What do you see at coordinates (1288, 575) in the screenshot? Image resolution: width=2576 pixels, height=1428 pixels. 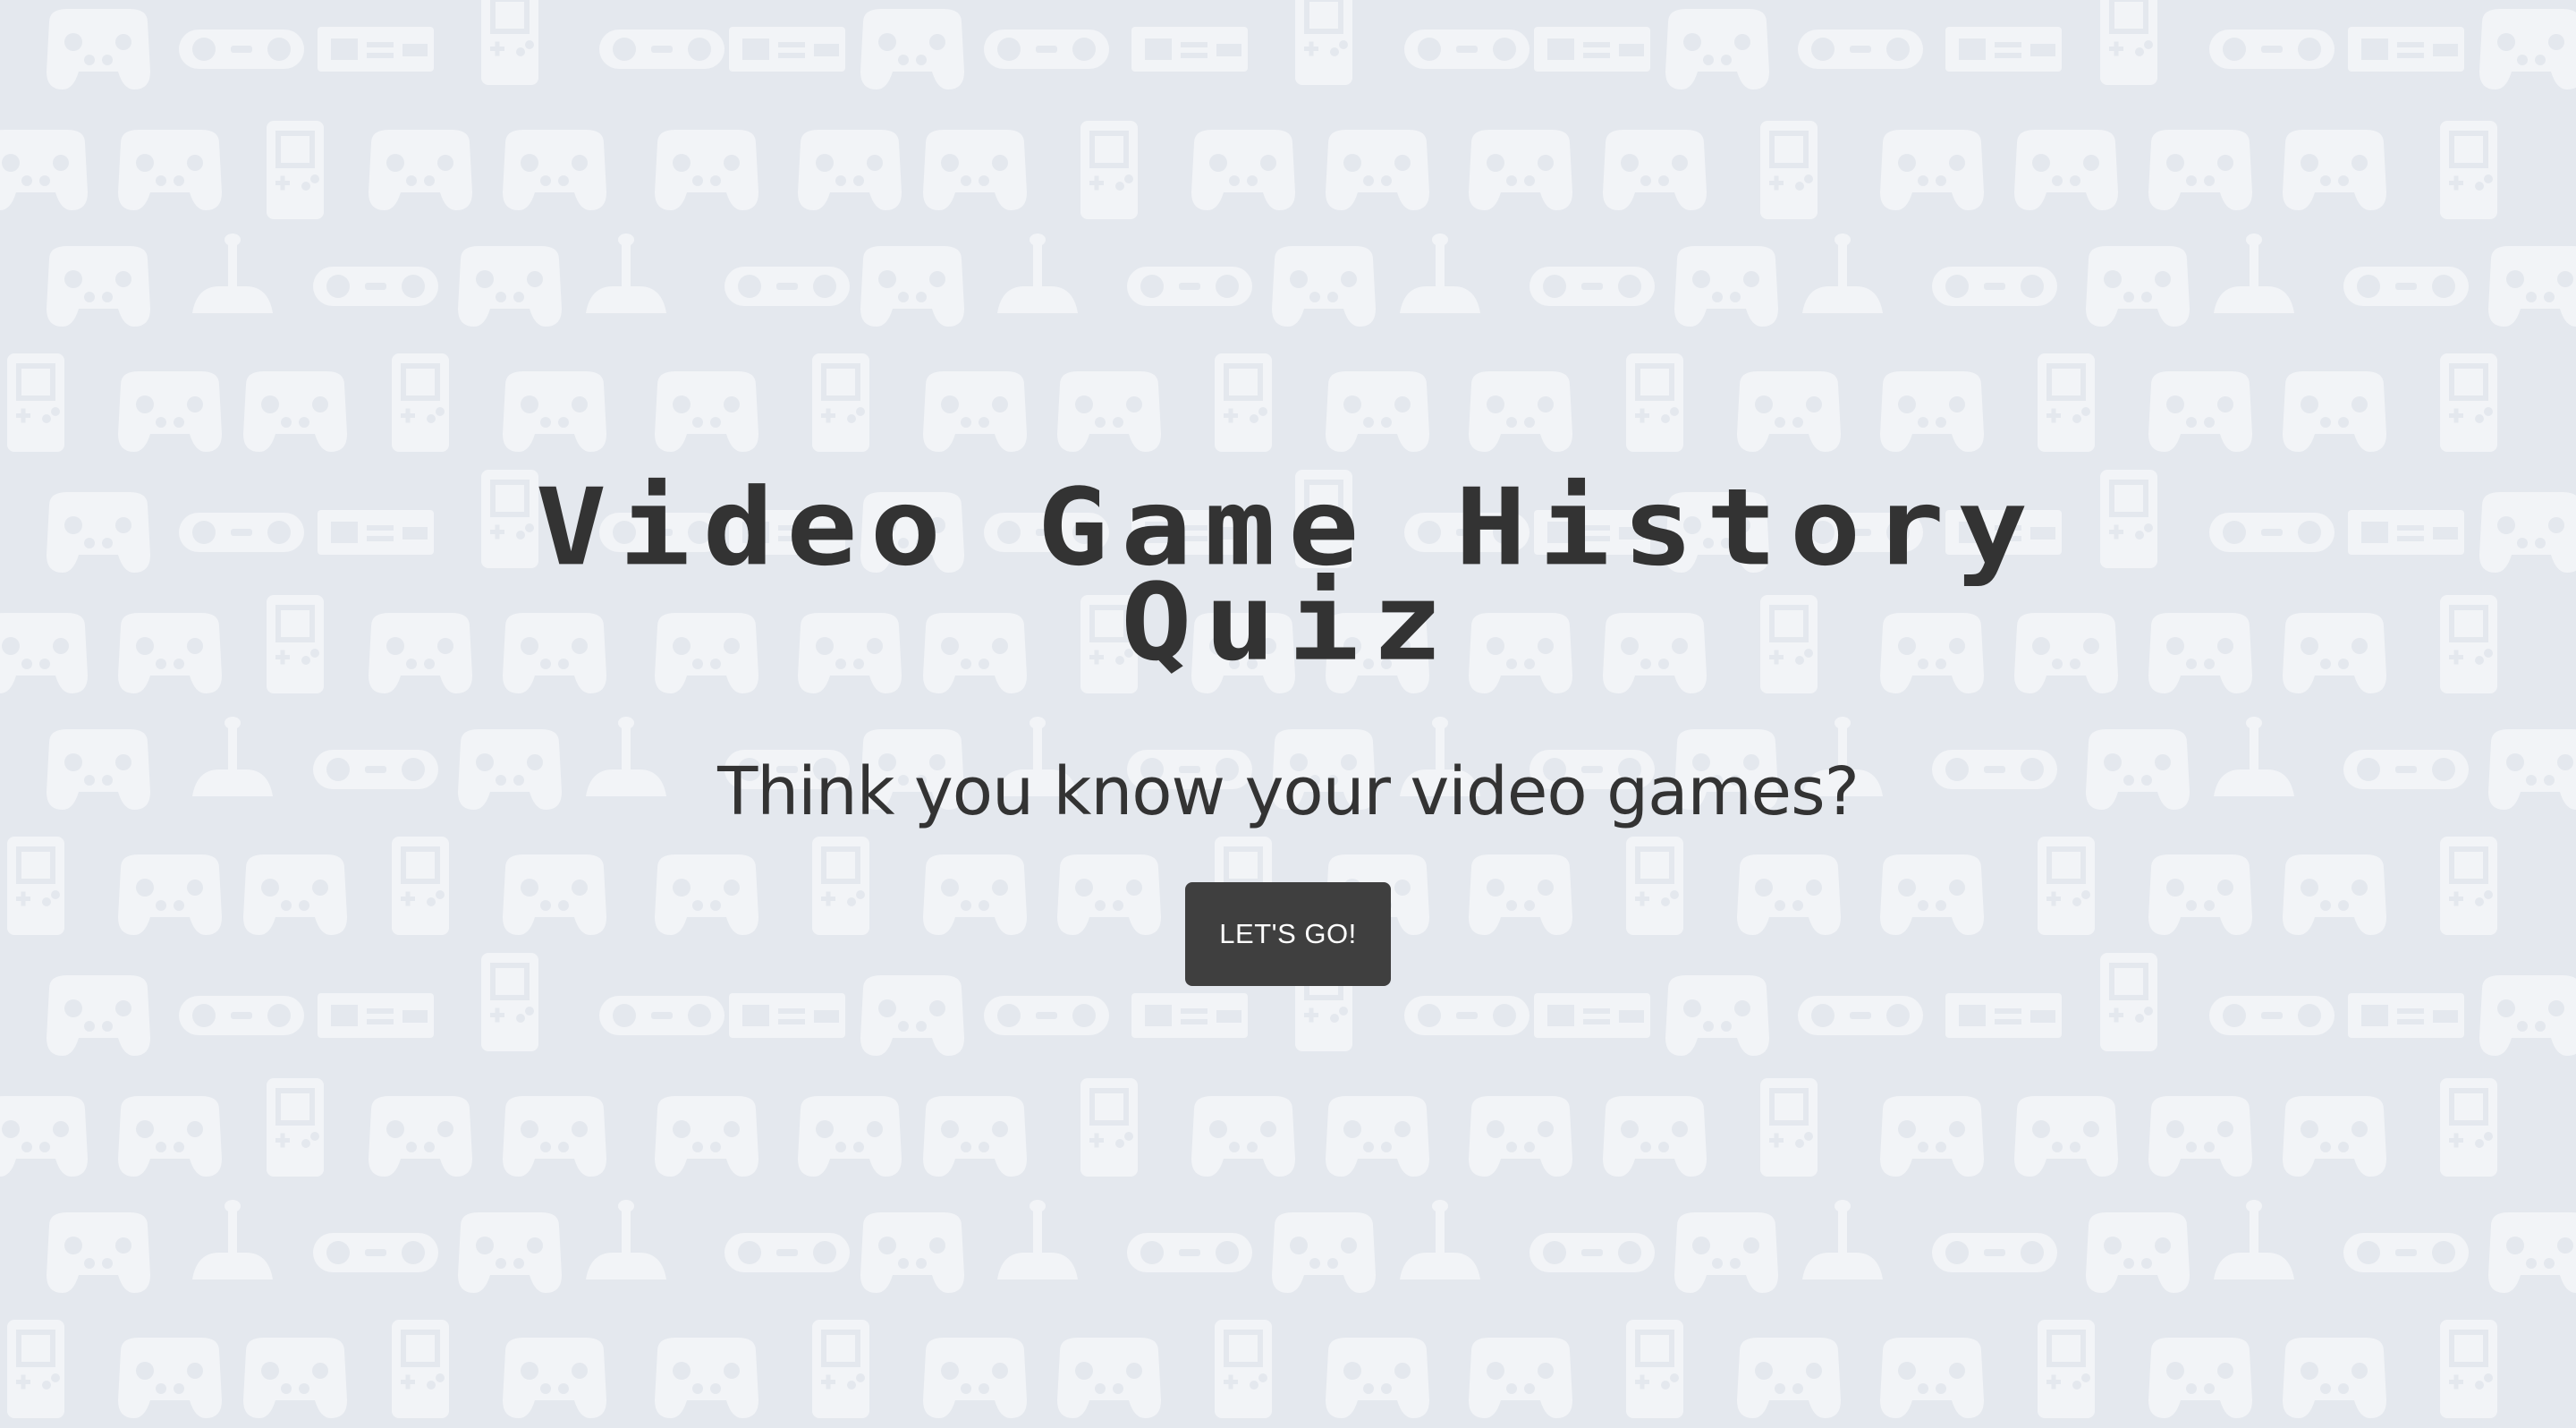 I see `page-title: Video Game History Quiz` at bounding box center [1288, 575].